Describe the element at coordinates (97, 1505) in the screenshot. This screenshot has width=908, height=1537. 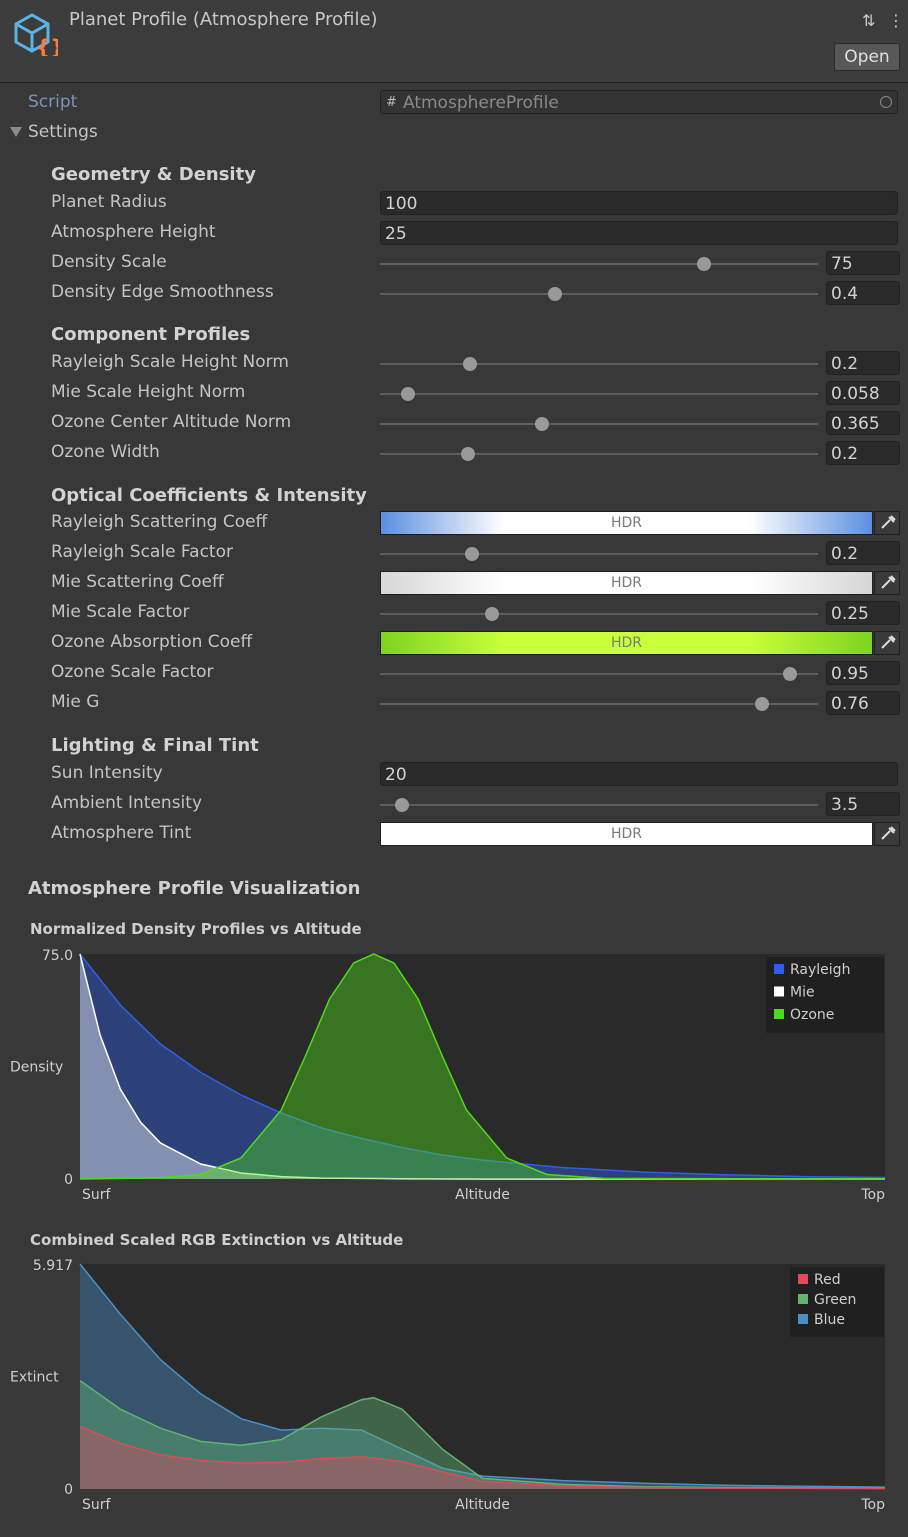
I see `x-tick-start: Surf` at that location.